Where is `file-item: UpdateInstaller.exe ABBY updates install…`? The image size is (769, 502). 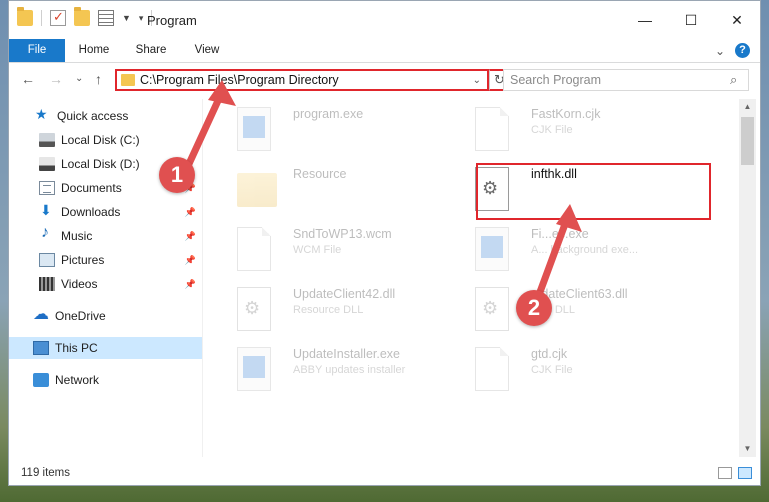
file-item: UpdateInstaller.exe ABBY updates install… is located at coordinates (341, 369).